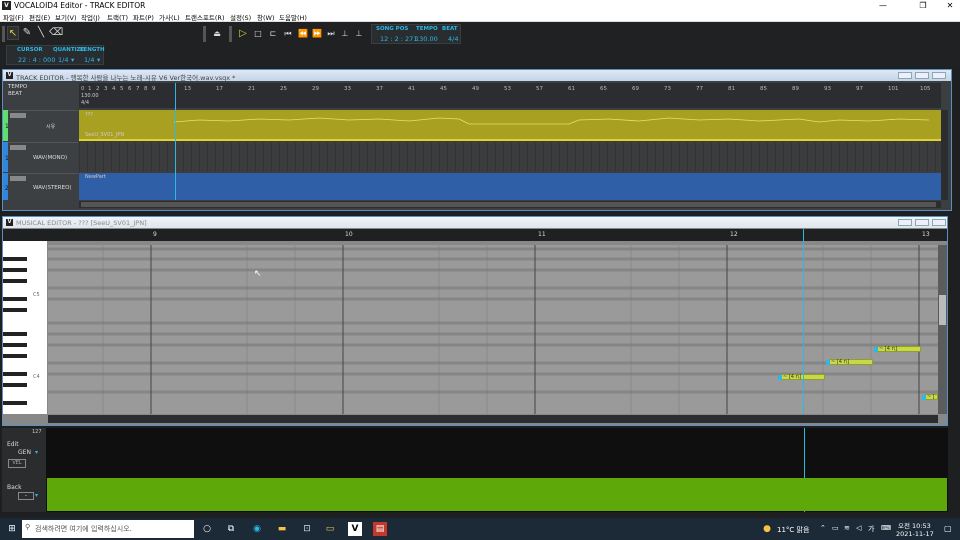 The height and width of the screenshot is (540, 960). I want to click on line-tool-icon: ╲, so click(41, 33).